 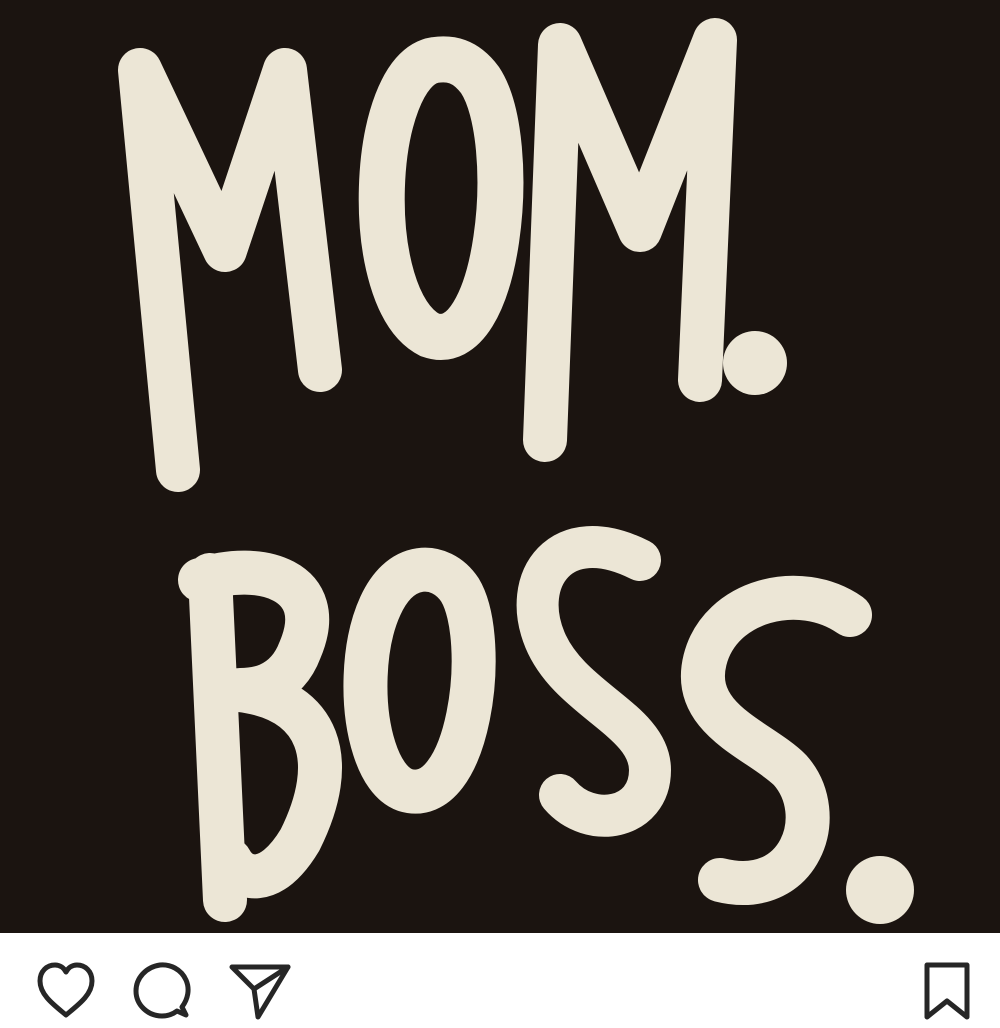 I want to click on comment-icon, so click(x=162, y=991).